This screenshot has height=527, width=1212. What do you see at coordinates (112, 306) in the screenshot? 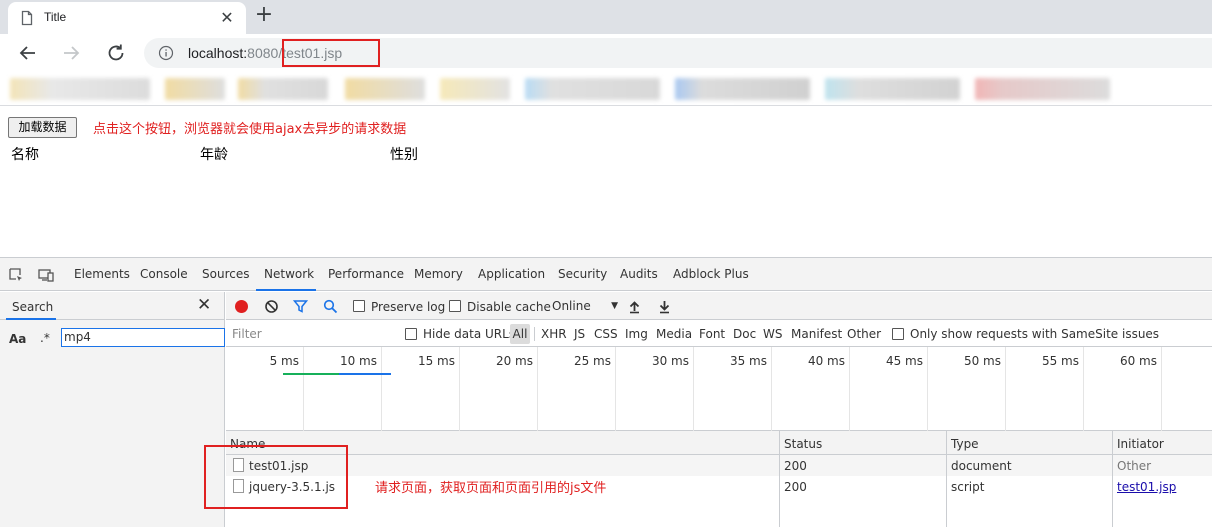
I see `search-pane-header: Search ✕` at bounding box center [112, 306].